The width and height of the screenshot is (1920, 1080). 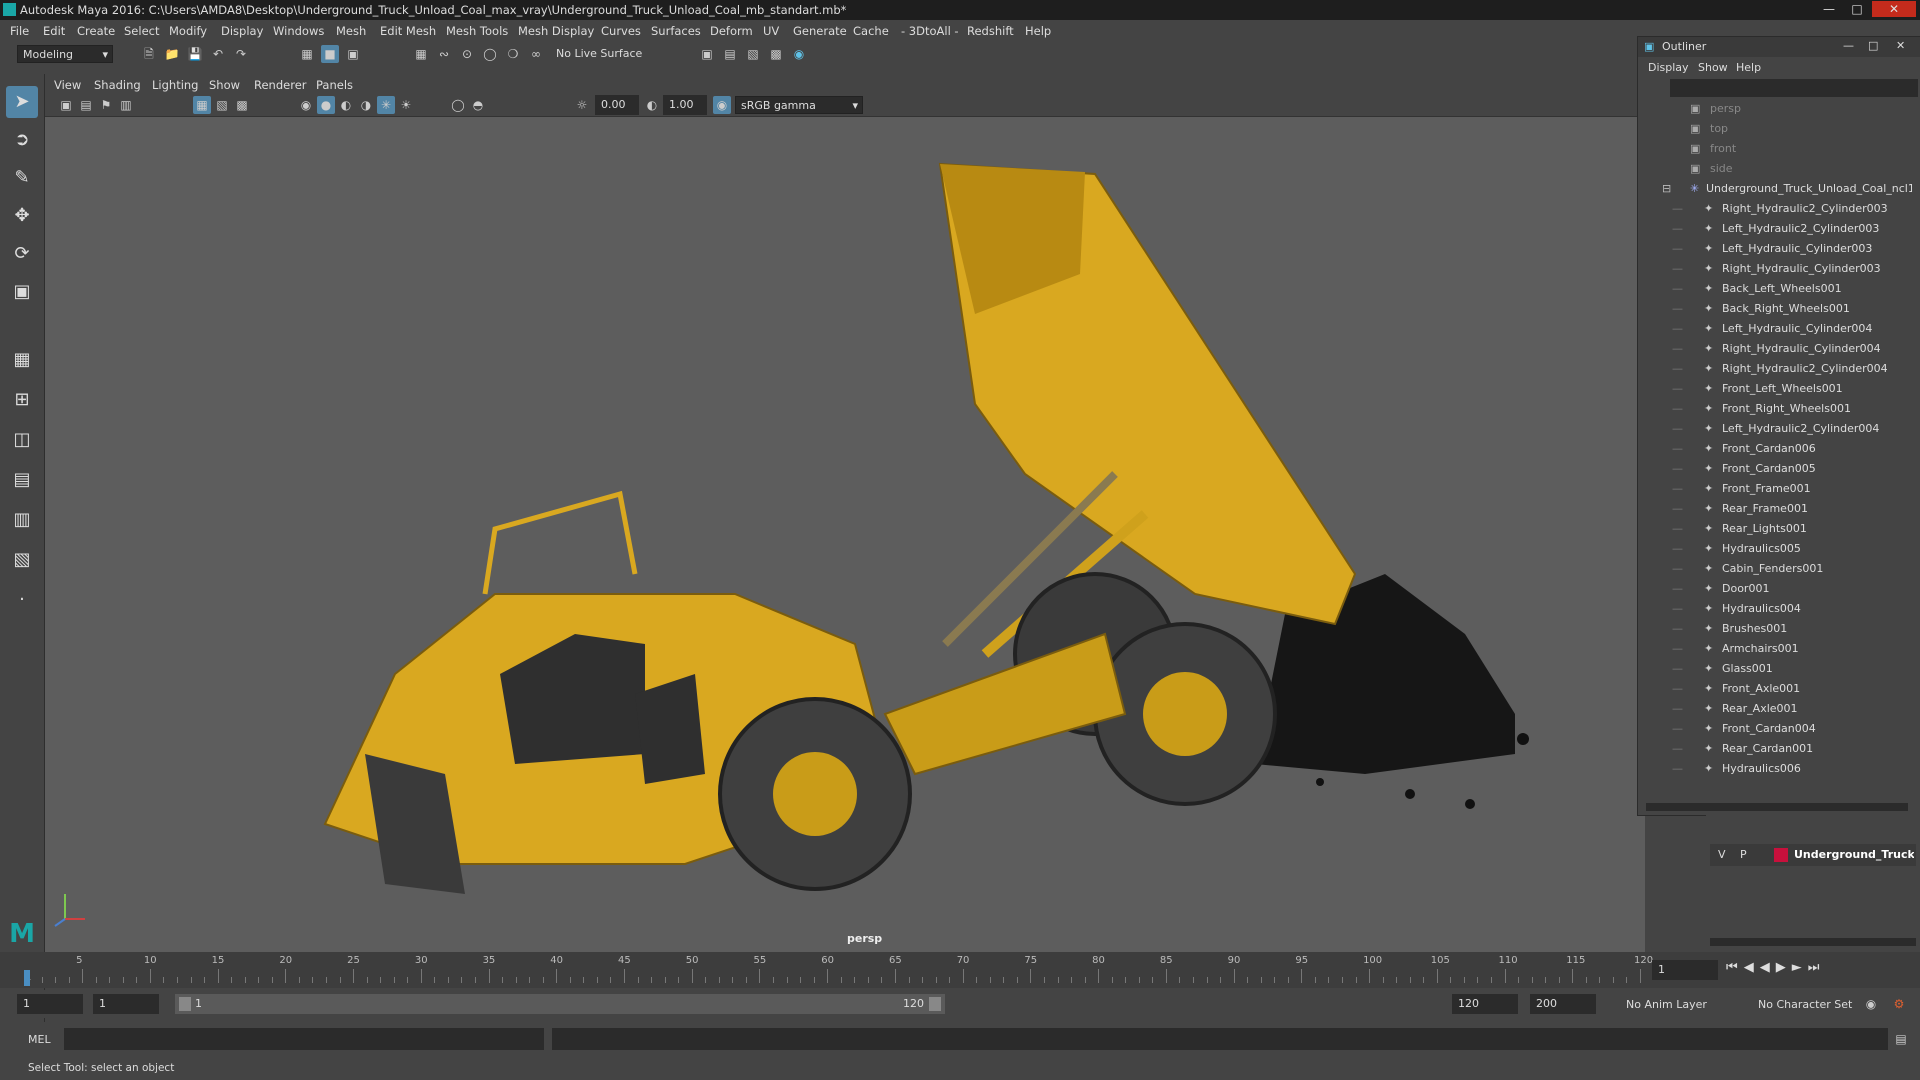 I want to click on exposure-field: 0.00, so click(x=617, y=105).